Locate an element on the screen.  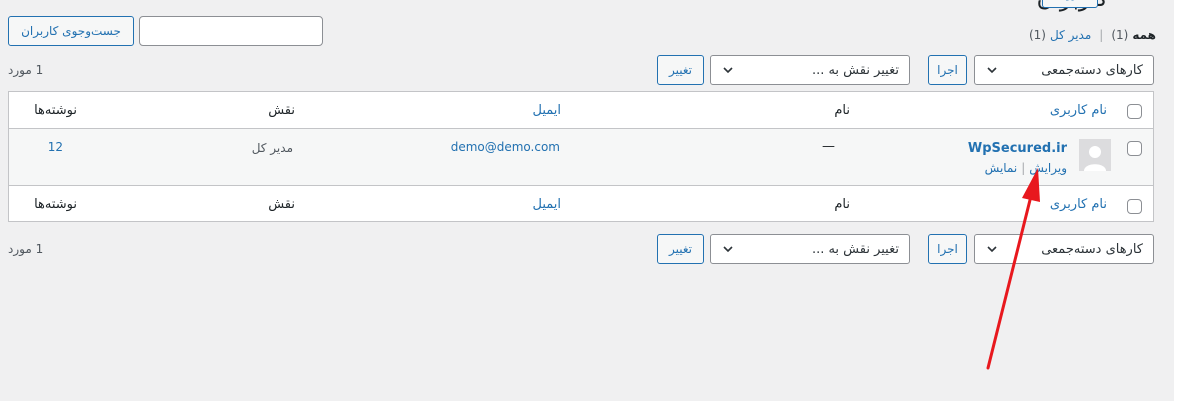
scrollbar is located at coordinates (1176, 200).